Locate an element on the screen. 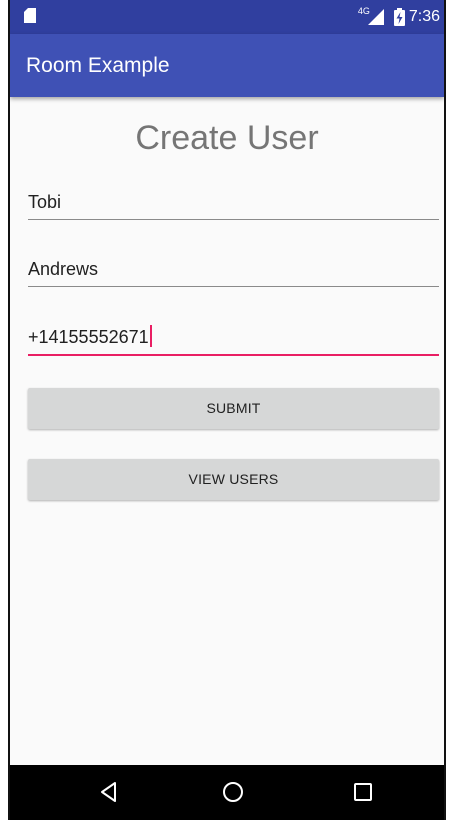  status-bar: 4G 7:36 is located at coordinates (227, 17).